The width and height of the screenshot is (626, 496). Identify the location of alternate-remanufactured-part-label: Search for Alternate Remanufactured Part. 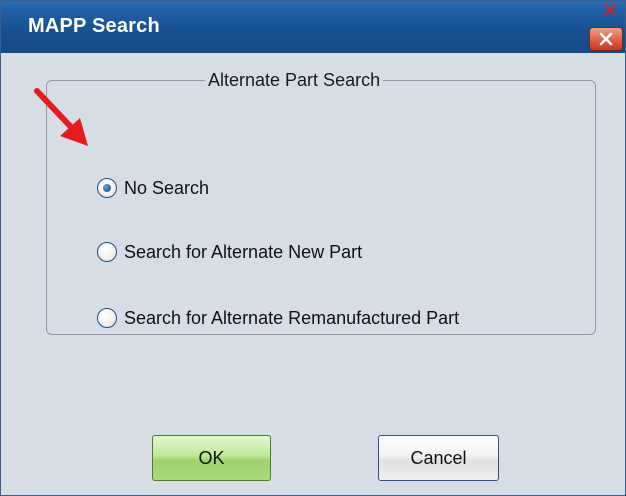
(291, 318).